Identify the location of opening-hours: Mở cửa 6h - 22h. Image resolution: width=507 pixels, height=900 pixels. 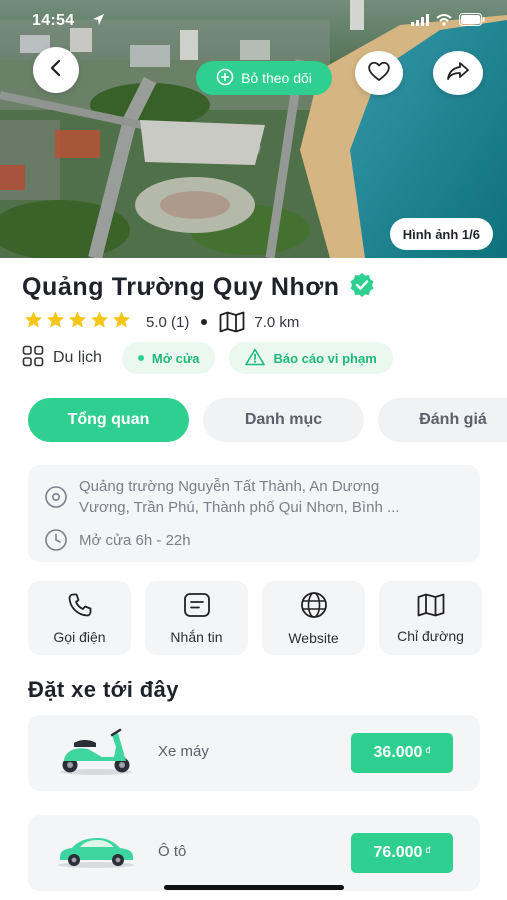
(135, 540).